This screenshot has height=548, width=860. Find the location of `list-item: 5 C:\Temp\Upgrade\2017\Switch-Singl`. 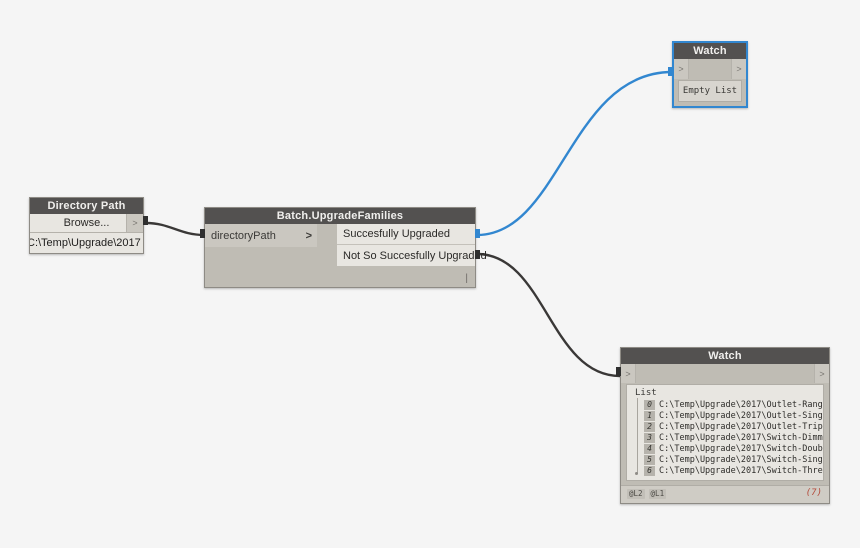

list-item: 5 C:\Temp\Upgrade\2017\Switch-Singl is located at coordinates (725, 459).